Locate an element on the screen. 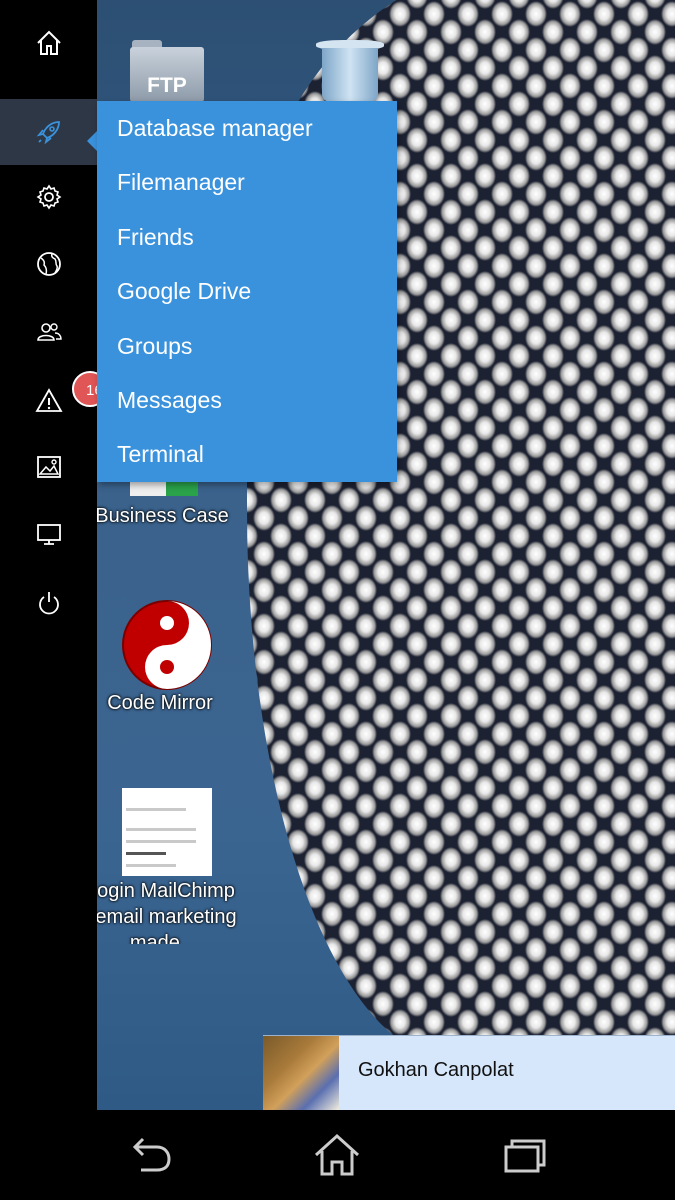 This screenshot has width=675, height=1200. home-button is located at coordinates (337, 1155).